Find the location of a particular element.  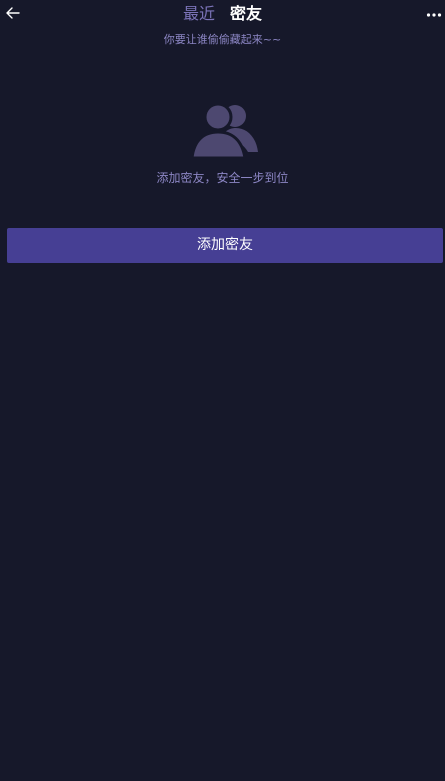

empty-state-message: 添加密友，安全一步到位 is located at coordinates (222, 178).